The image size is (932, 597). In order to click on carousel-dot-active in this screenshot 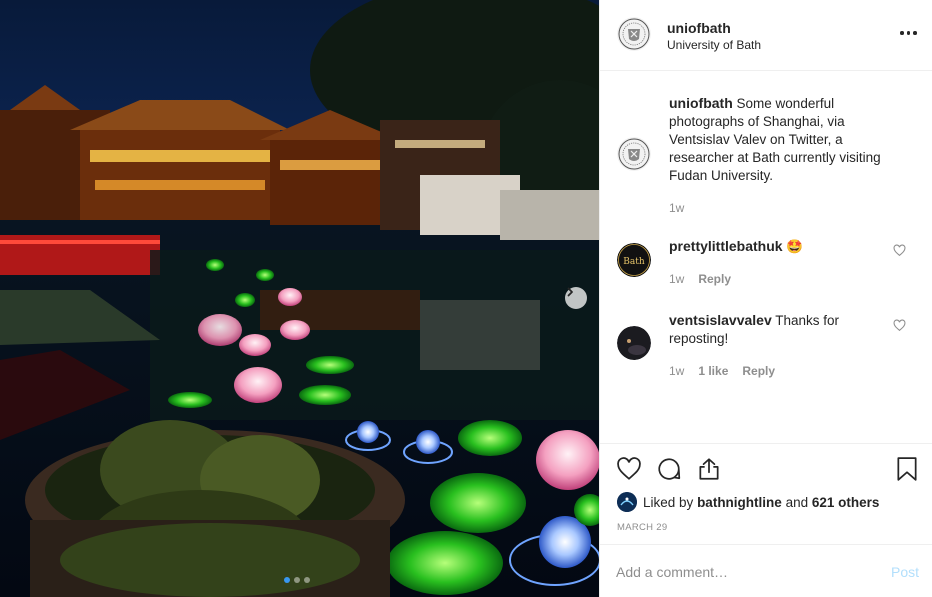, I will do `click(287, 580)`.